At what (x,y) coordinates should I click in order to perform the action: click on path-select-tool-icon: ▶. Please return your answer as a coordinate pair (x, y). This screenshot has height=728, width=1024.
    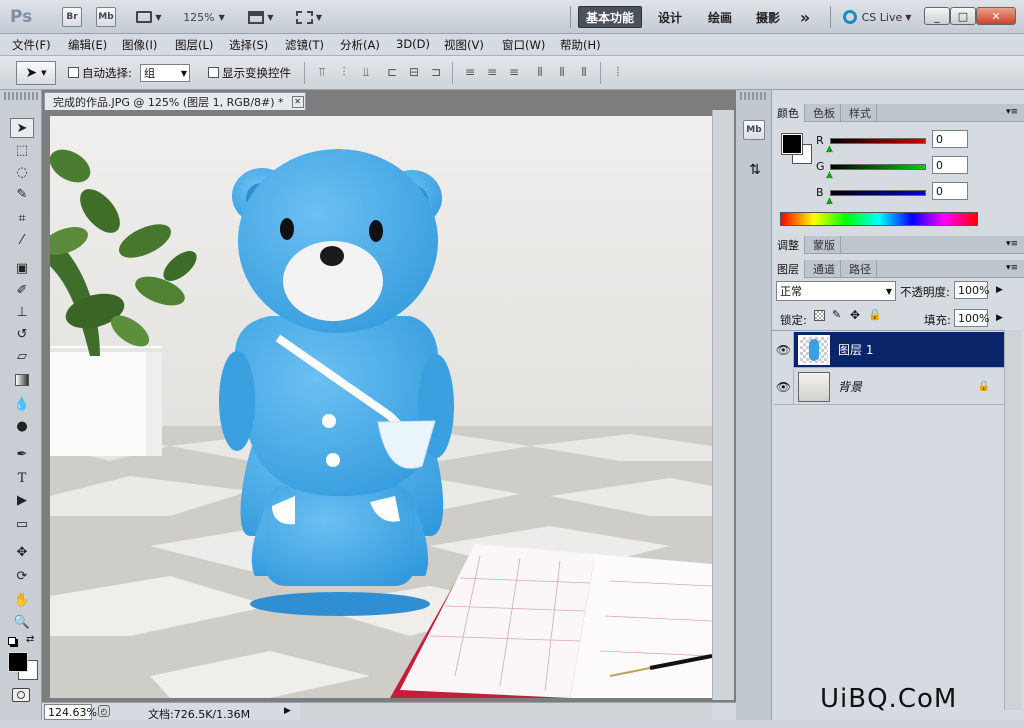
    Looking at the image, I should click on (22, 500).